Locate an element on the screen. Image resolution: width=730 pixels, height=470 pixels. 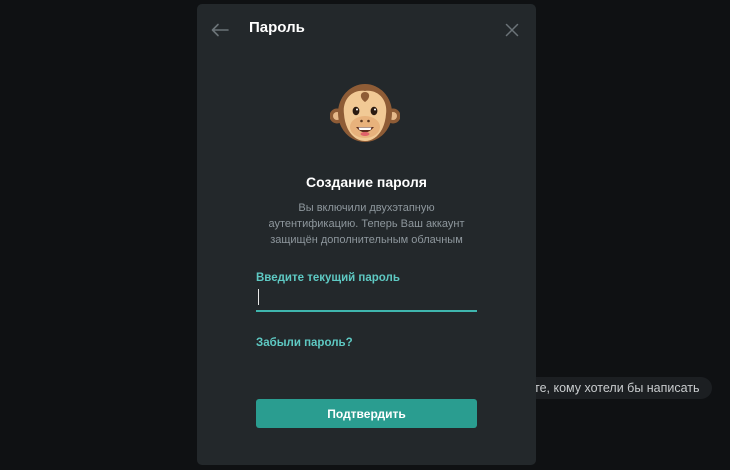
dialog-header: Пароль is located at coordinates (366, 28).